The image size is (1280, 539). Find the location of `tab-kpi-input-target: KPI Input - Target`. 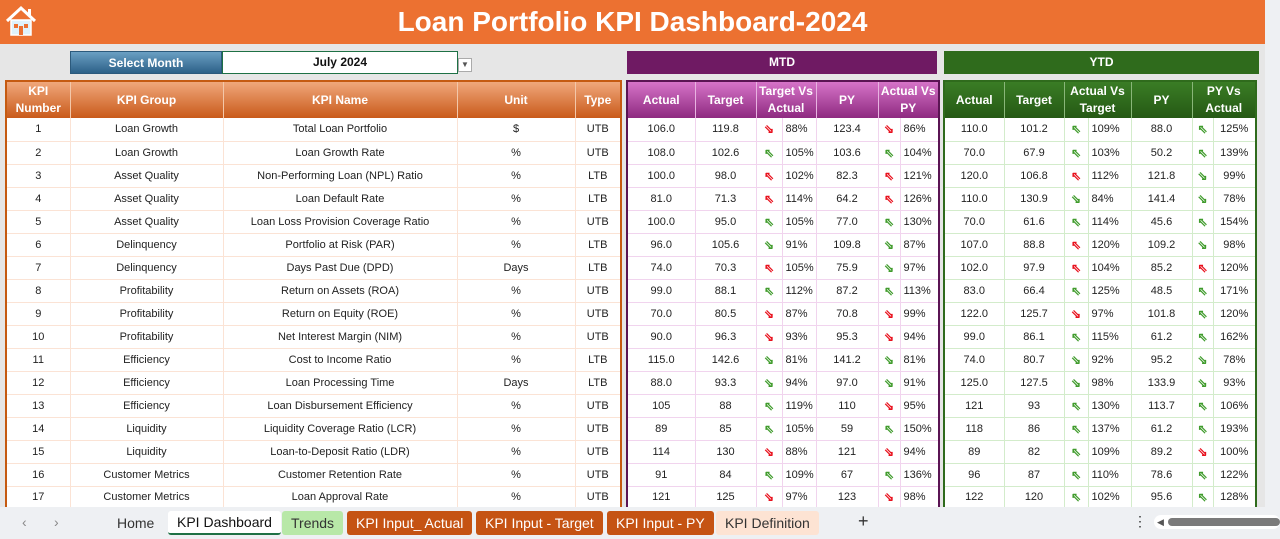

tab-kpi-input-target: KPI Input - Target is located at coordinates (539, 523).